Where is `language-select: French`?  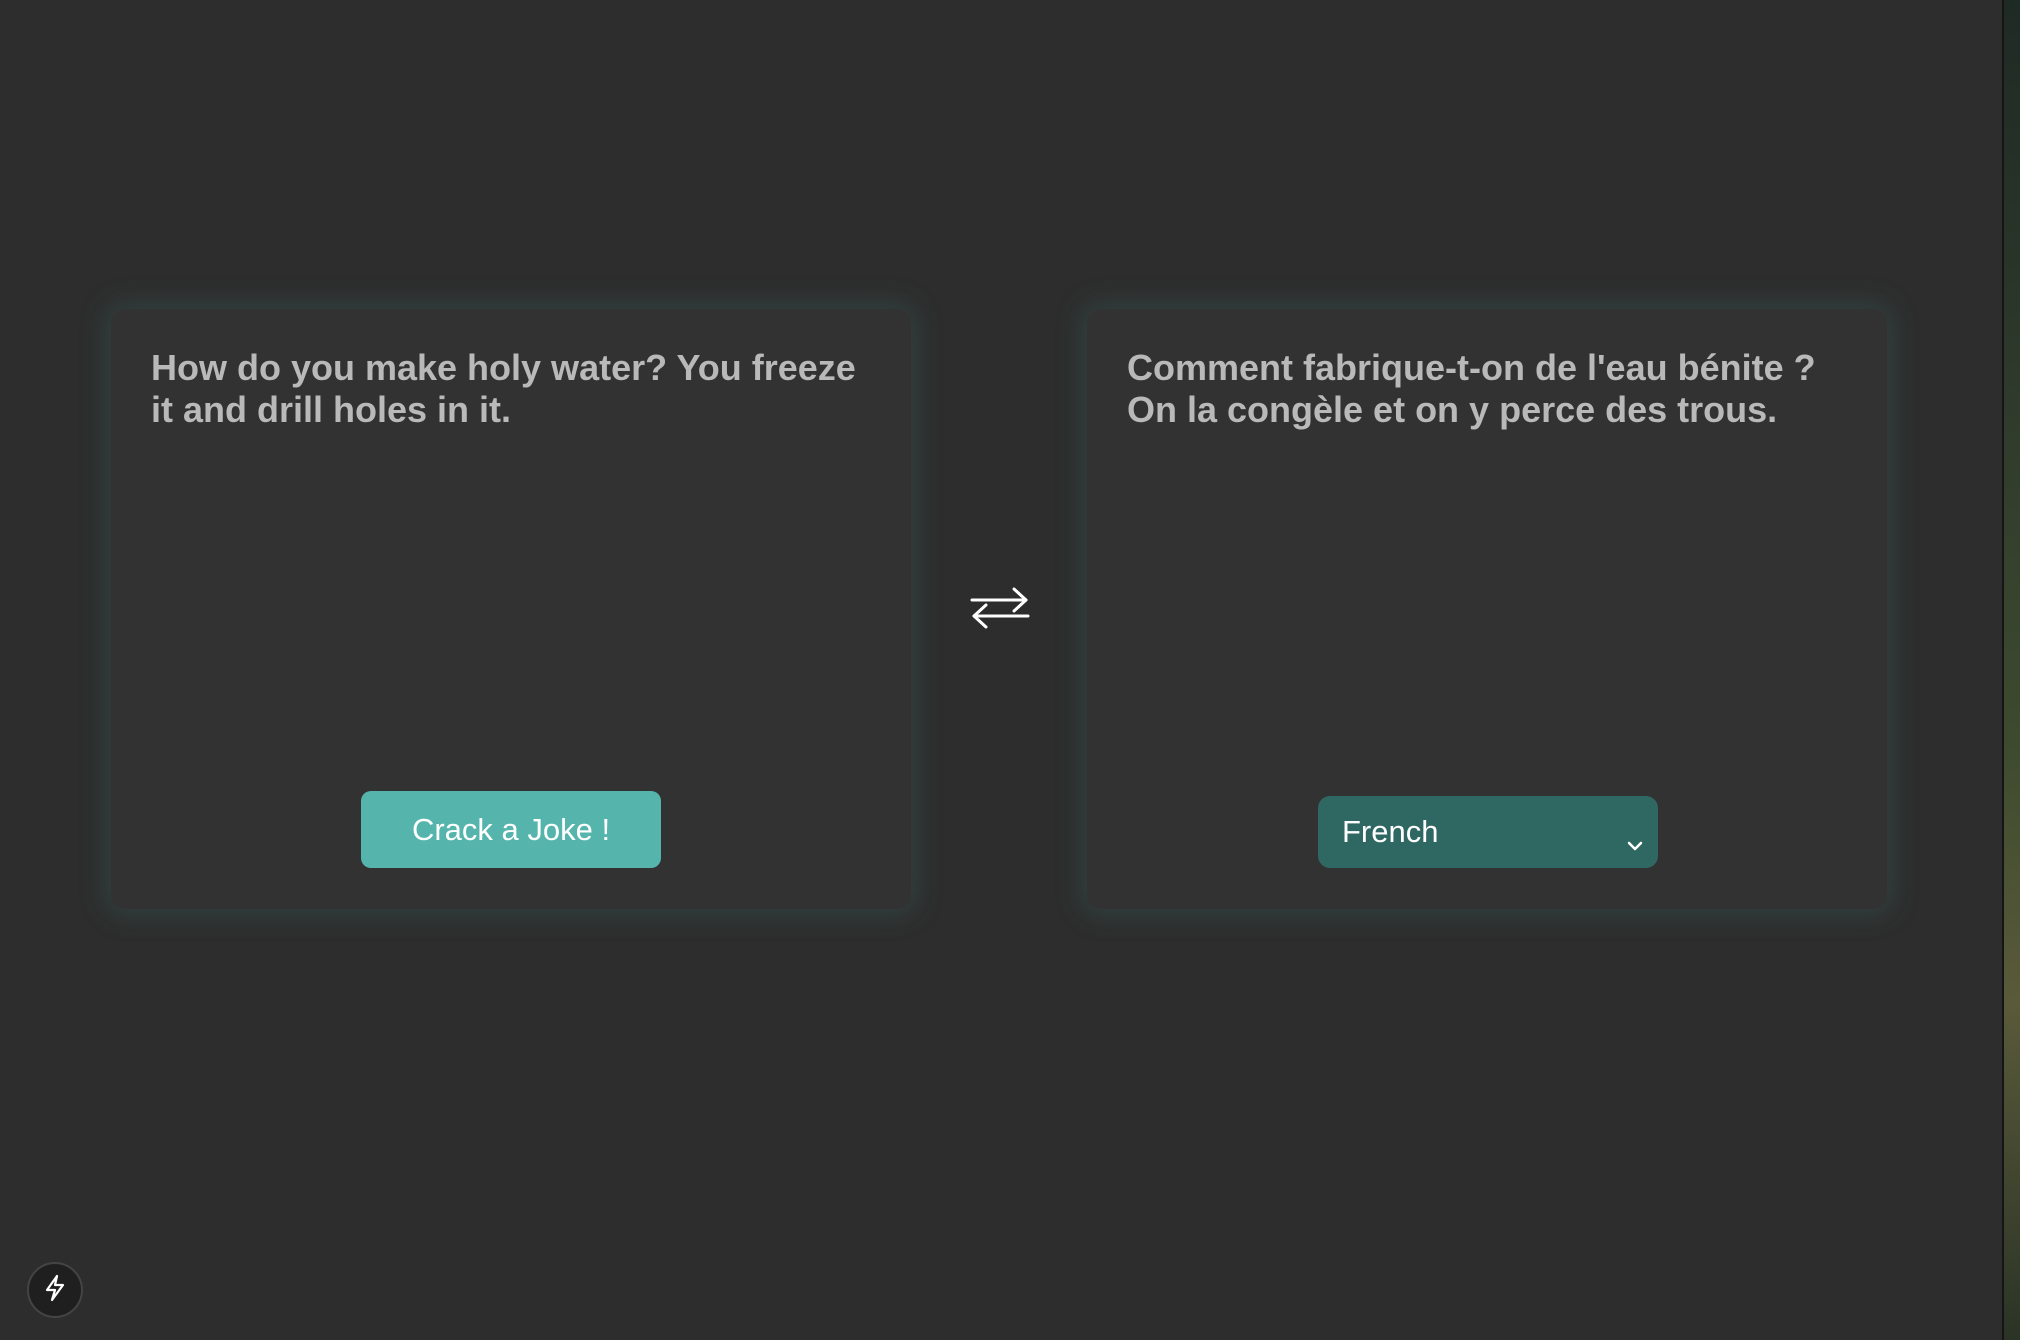 language-select: French is located at coordinates (1488, 832).